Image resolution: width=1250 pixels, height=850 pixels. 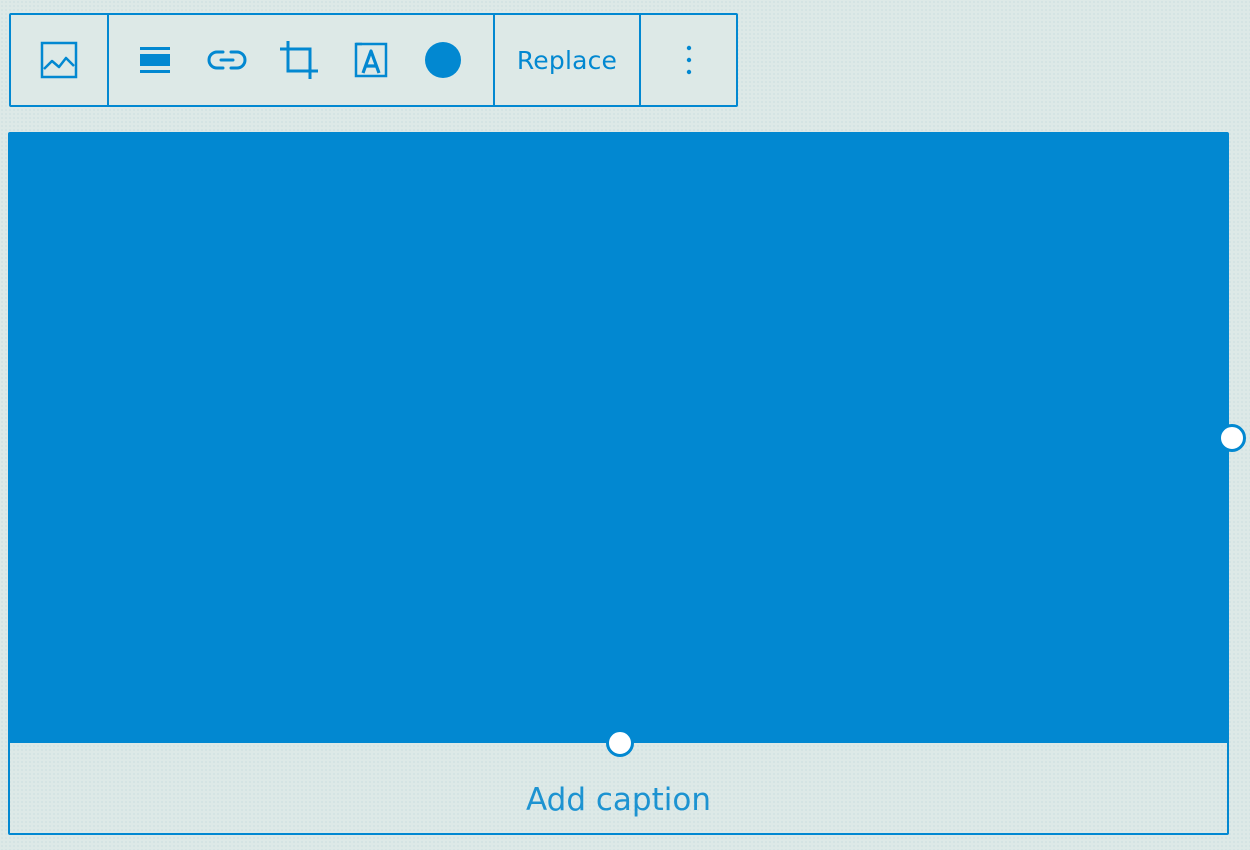 I want to click on duotone-button, so click(x=443, y=60).